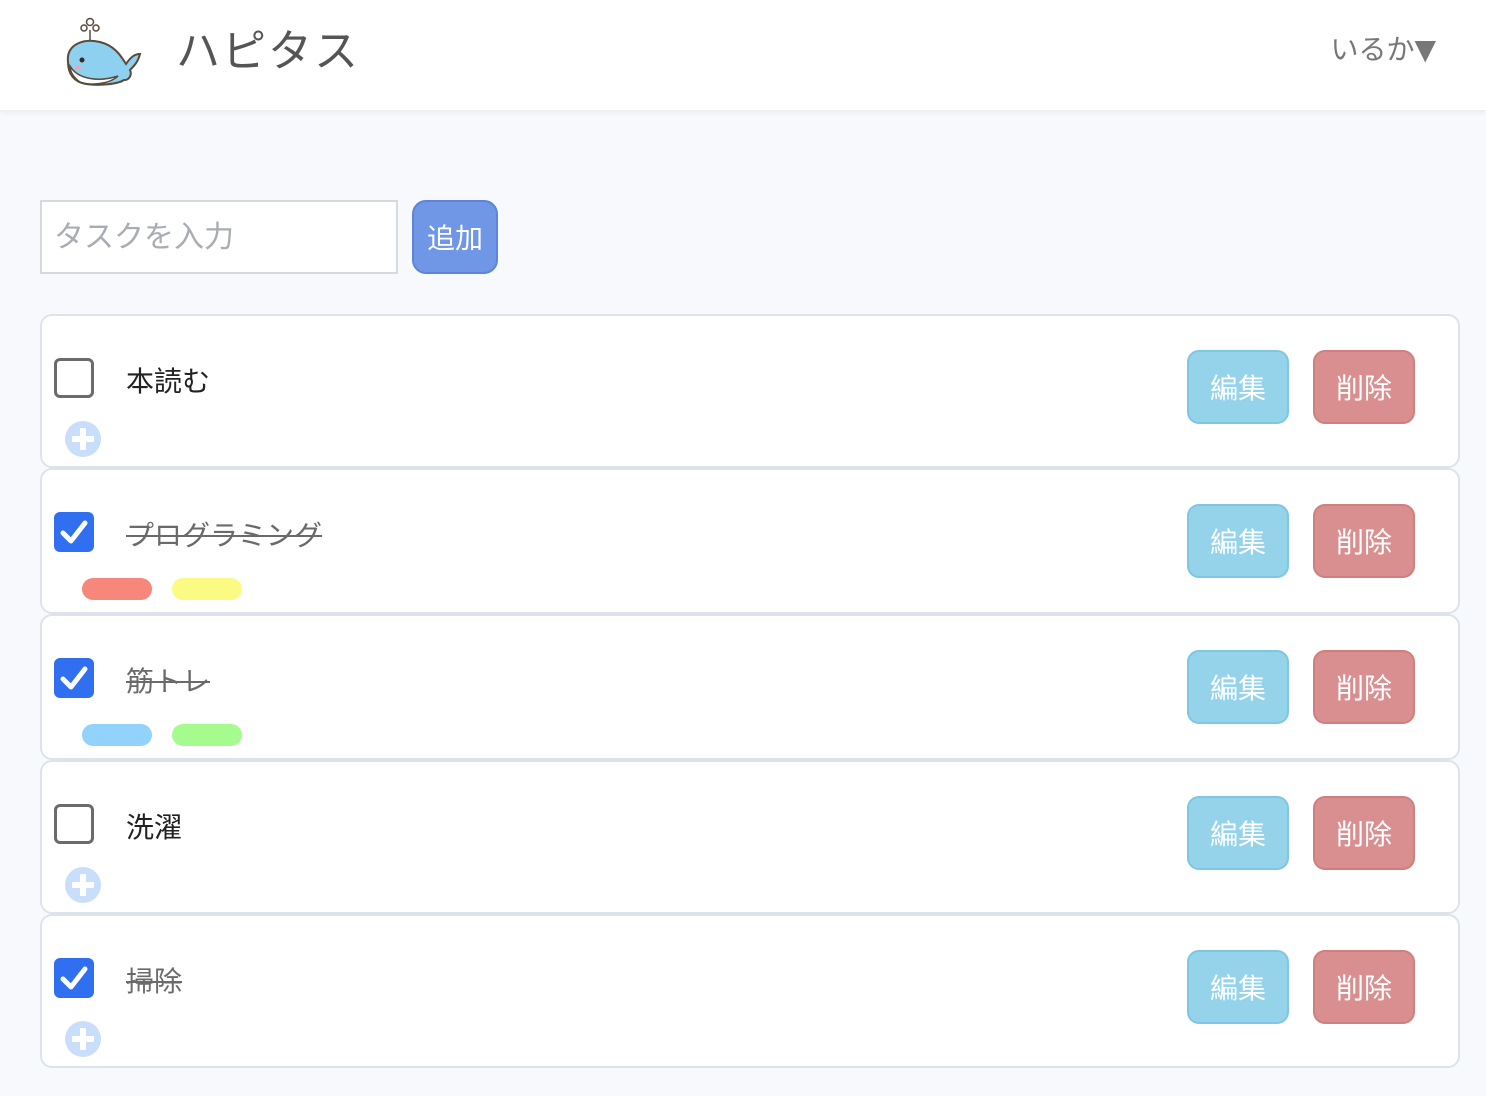  What do you see at coordinates (207, 589) in the screenshot?
I see `tag-yellow` at bounding box center [207, 589].